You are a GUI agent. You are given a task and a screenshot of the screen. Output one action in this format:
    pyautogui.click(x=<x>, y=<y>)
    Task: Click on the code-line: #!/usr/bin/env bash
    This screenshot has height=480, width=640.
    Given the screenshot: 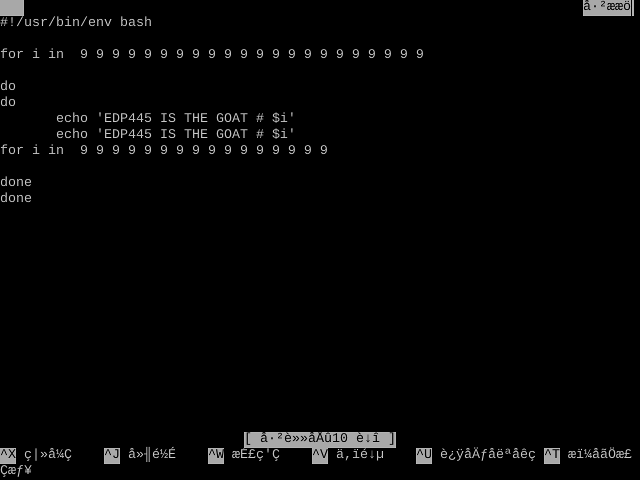 What is the action you would take?
    pyautogui.click(x=76, y=24)
    